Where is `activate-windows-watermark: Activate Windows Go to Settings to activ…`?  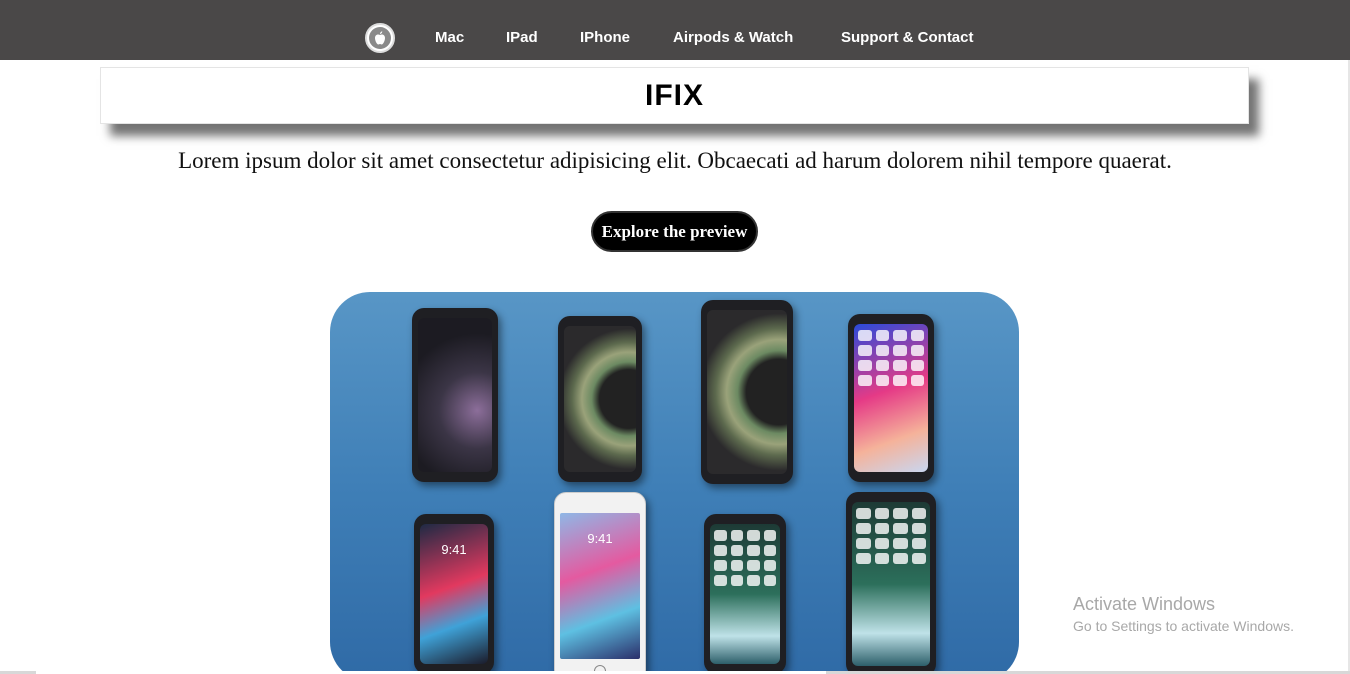
activate-windows-watermark: Activate Windows Go to Settings to activ… is located at coordinates (1183, 614).